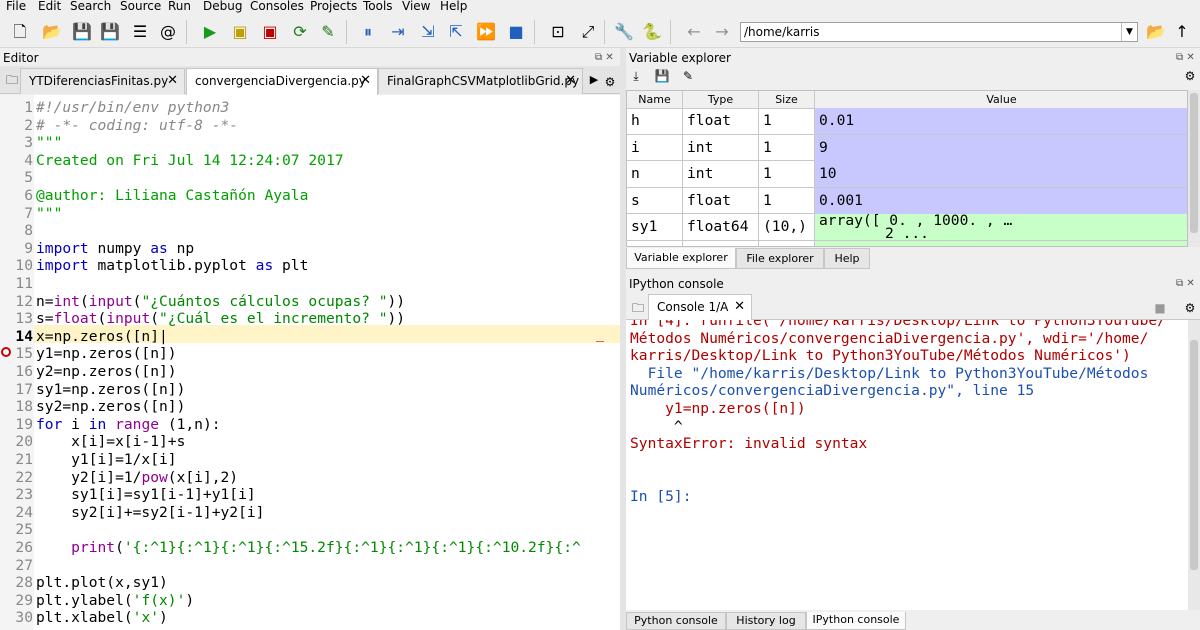 Image resolution: width=1200 pixels, height=630 pixels. Describe the element at coordinates (328, 32) in the screenshot. I see `run-selection-icon: ✎` at that location.